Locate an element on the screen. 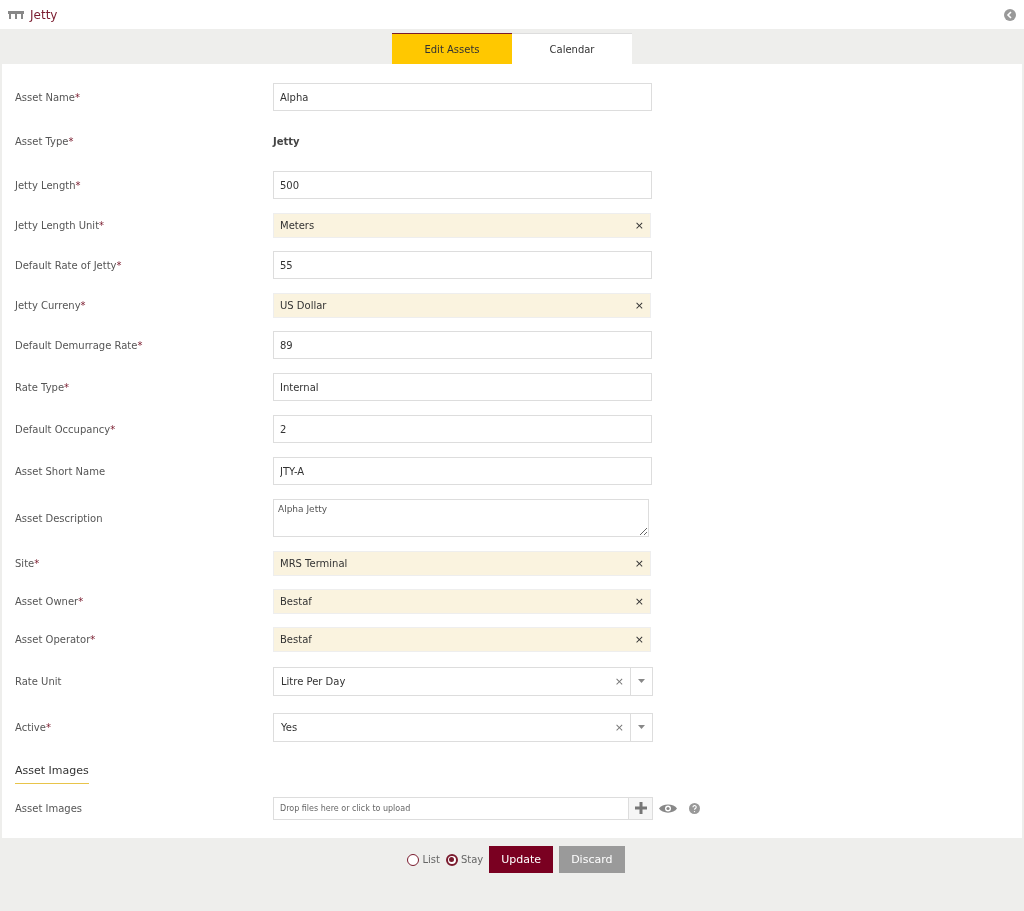  field-label: Rate Type* is located at coordinates (43, 387).